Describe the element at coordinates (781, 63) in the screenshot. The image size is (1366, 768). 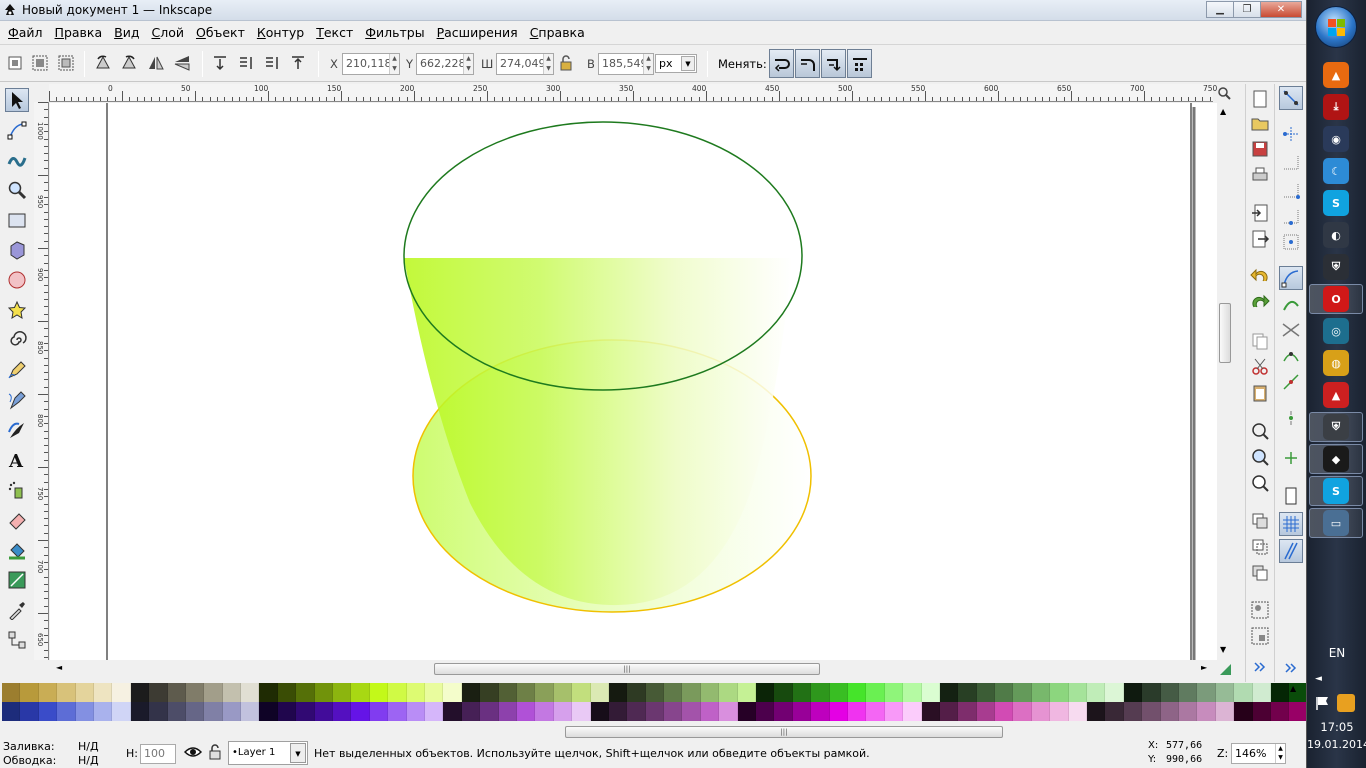
I see `scale-stroke-icon` at that location.